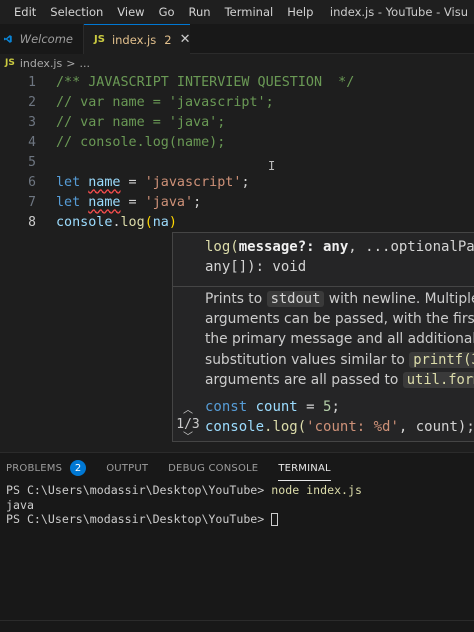 The image size is (474, 632). I want to click on mouse-ibeam-icon: I, so click(272, 166).